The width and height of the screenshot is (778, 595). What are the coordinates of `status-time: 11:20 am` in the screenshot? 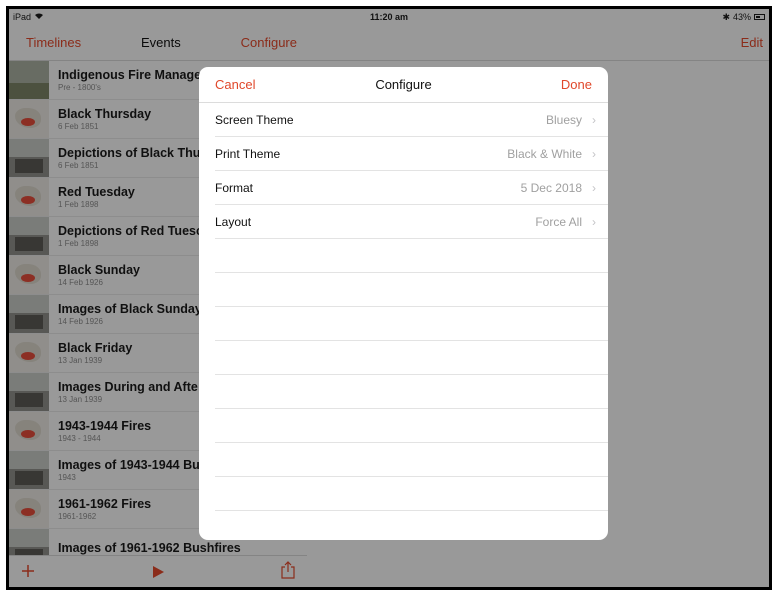 It's located at (389, 17).